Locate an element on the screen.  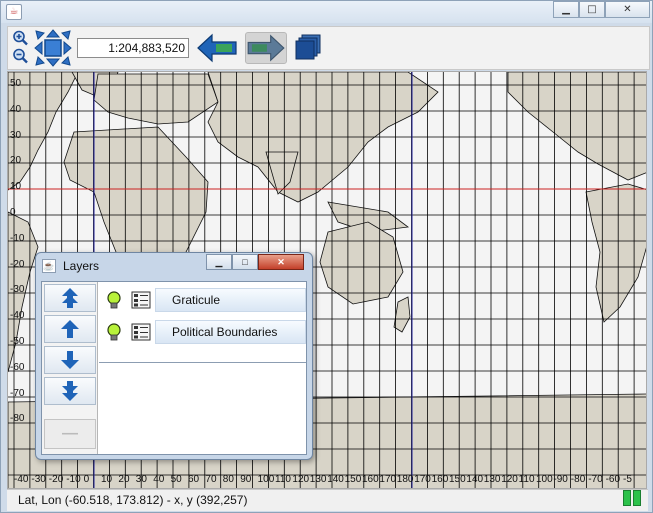
zoom-in-icon is located at coordinates (21, 38).